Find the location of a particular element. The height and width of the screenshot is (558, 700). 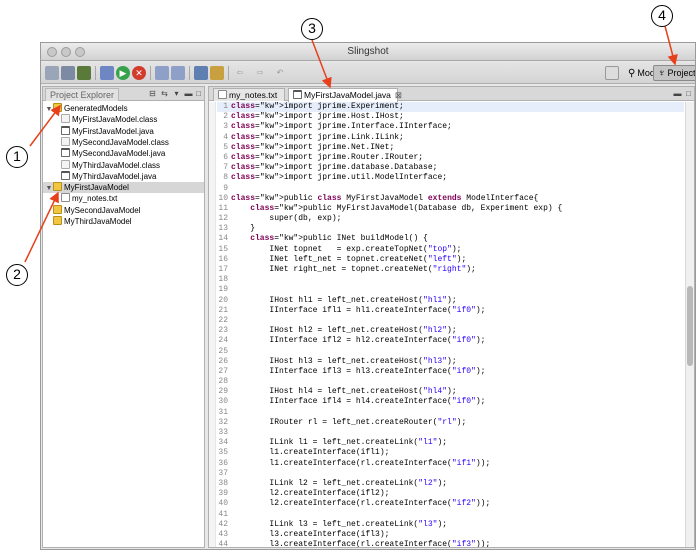

pencil-icon is located at coordinates (178, 73).